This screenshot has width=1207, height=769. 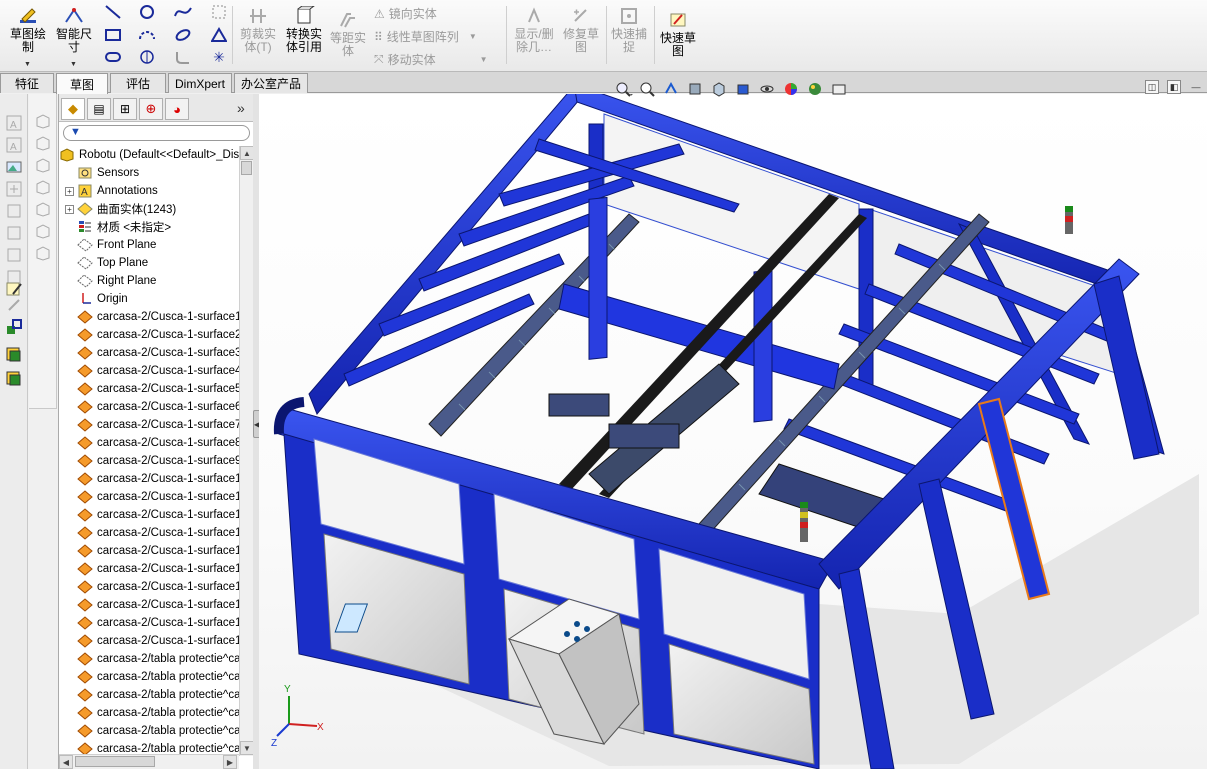 I want to click on display-style-icon, so click(x=743, y=89).